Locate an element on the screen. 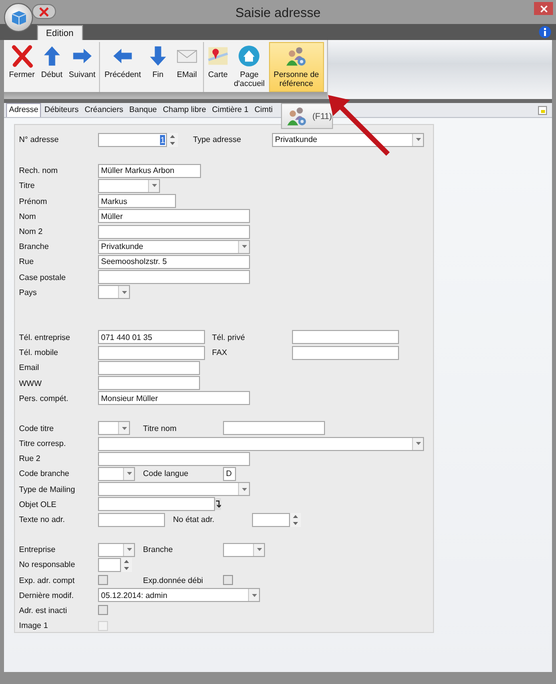 The image size is (556, 684). ribbon-button: EMail is located at coordinates (186, 67).